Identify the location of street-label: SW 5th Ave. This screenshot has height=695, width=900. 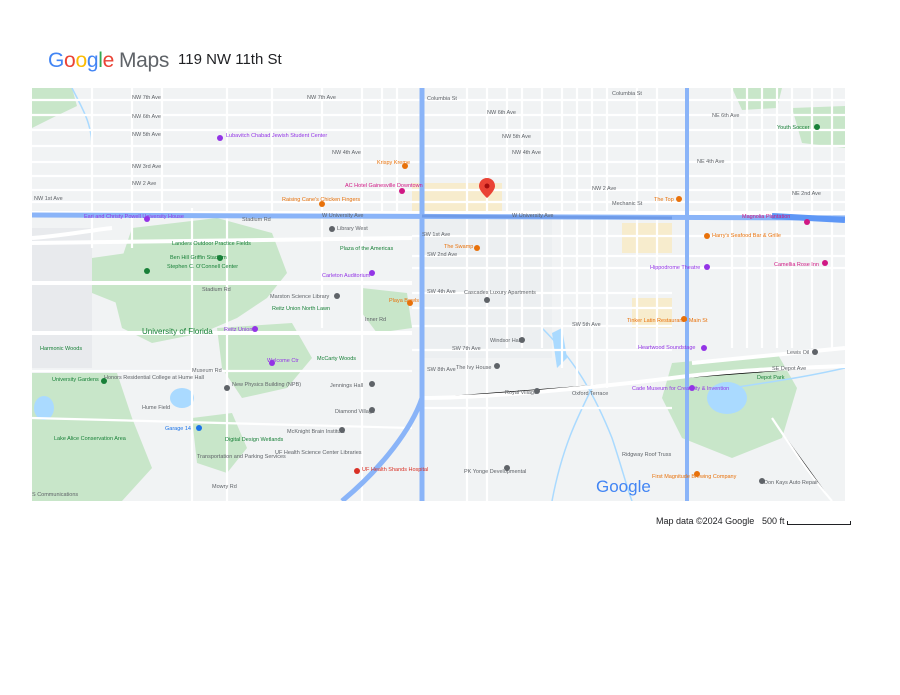
(586, 325).